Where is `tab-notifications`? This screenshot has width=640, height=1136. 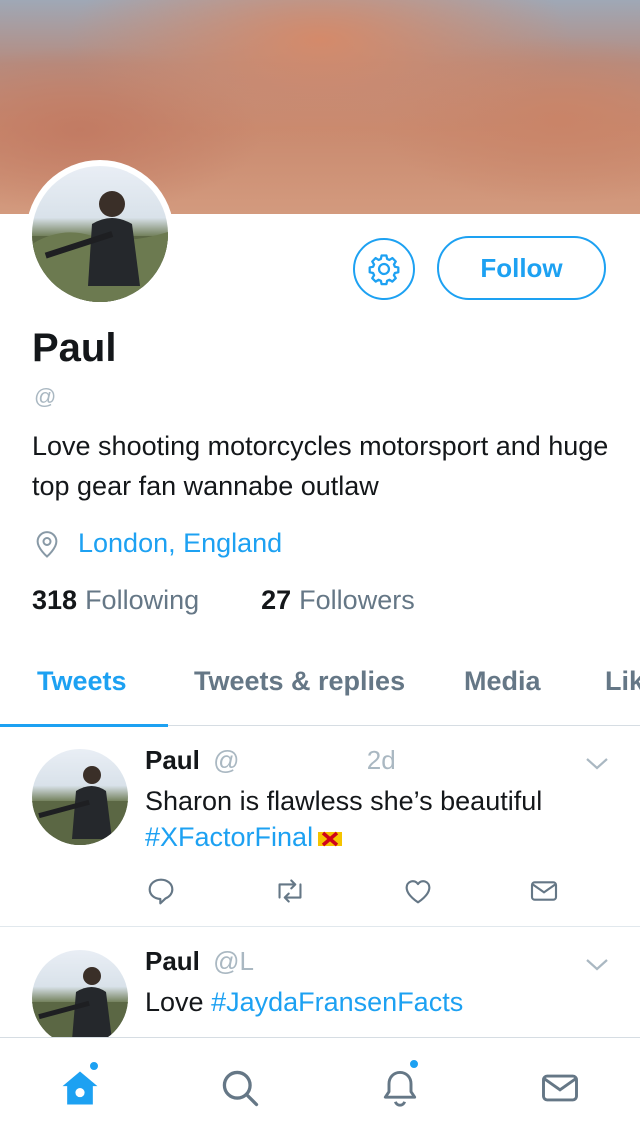 tab-notifications is located at coordinates (400, 1084).